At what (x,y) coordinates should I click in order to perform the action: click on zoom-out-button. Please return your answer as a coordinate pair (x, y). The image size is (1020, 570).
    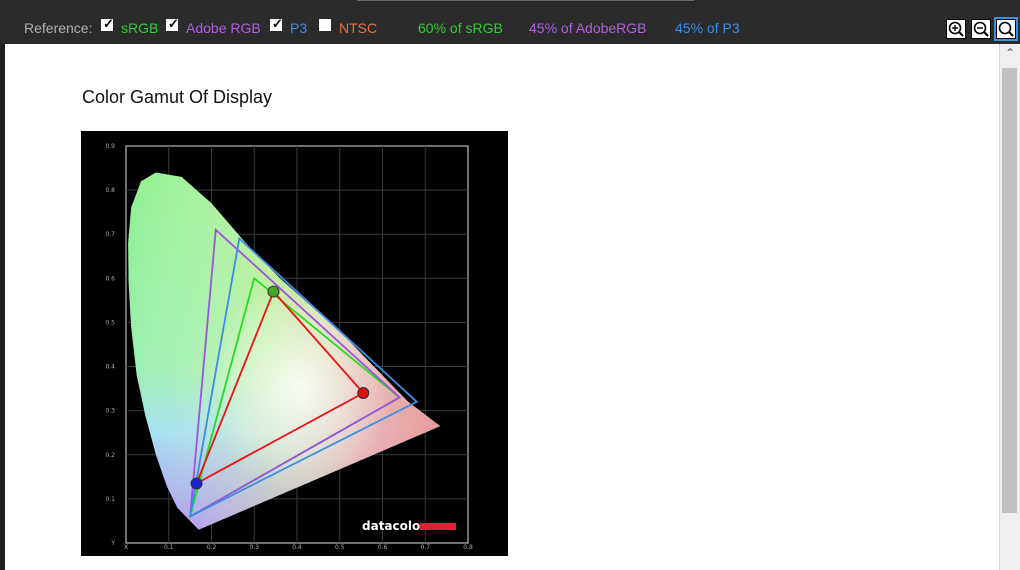
    Looking at the image, I should click on (981, 29).